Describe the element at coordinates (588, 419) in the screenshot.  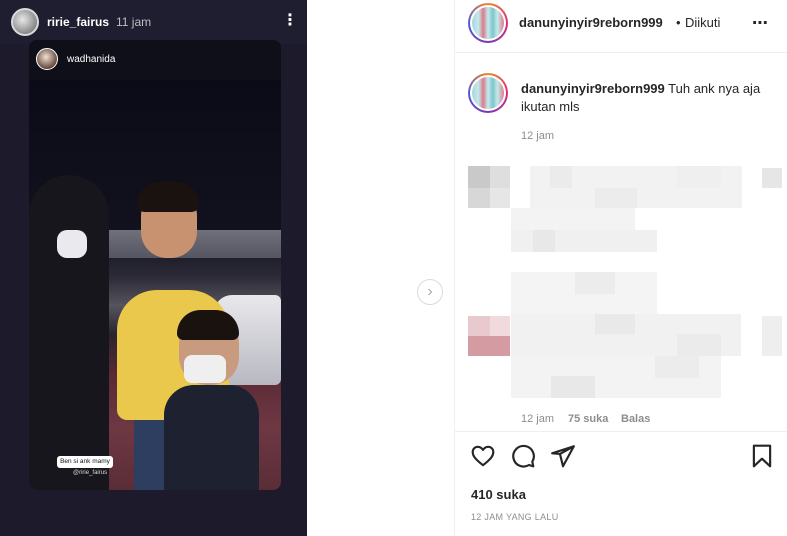
I see `comment-likes: 75 suka` at that location.